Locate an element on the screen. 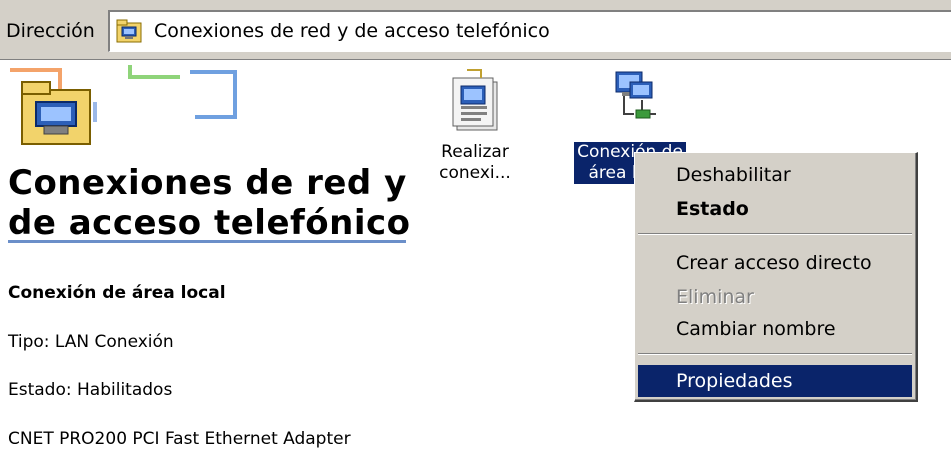  menu-item-eliminar: Eliminar is located at coordinates (715, 297).